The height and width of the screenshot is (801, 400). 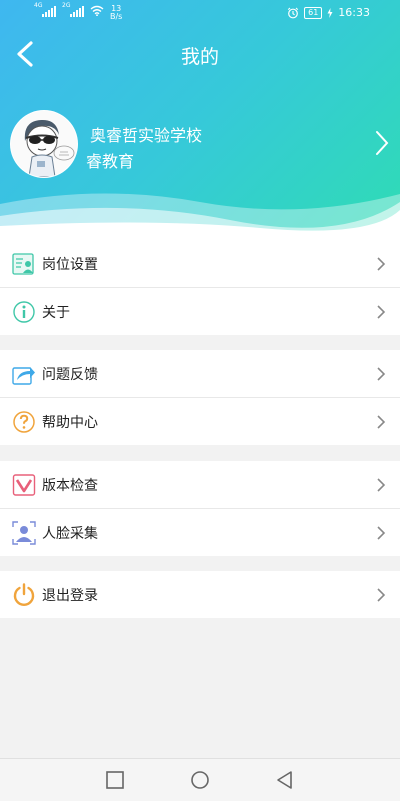 I want to click on face-capture-icon, so click(x=24, y=533).